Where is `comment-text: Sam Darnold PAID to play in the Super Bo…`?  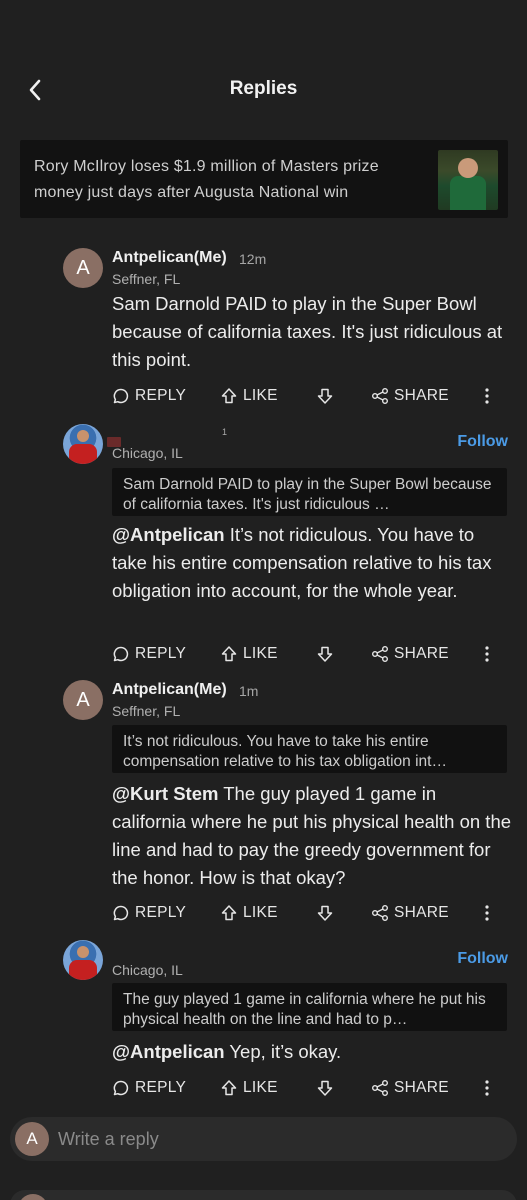
comment-text: Sam Darnold PAID to play in the Super Bo… is located at coordinates (307, 331).